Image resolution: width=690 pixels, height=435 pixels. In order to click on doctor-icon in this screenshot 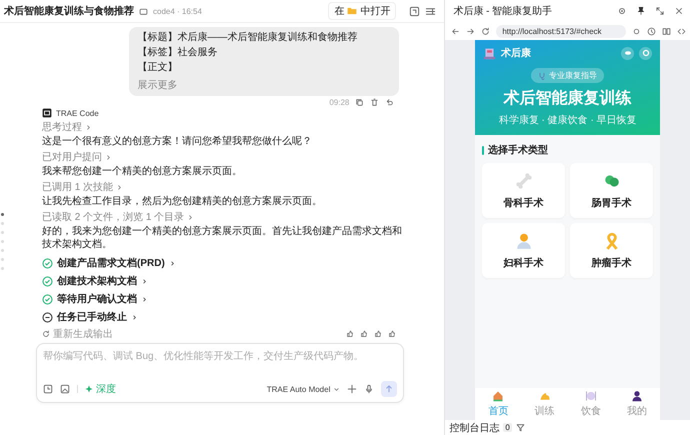, I will do `click(523, 241)`.